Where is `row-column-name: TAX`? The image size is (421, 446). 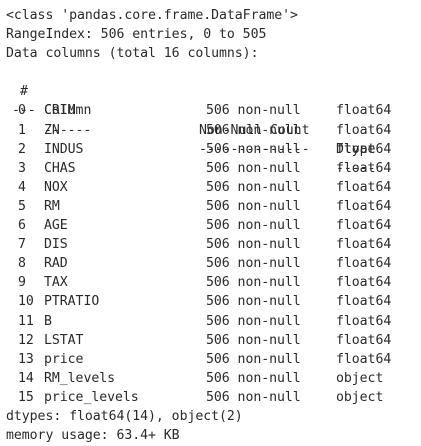
row-column-name: TAX is located at coordinates (56, 283).